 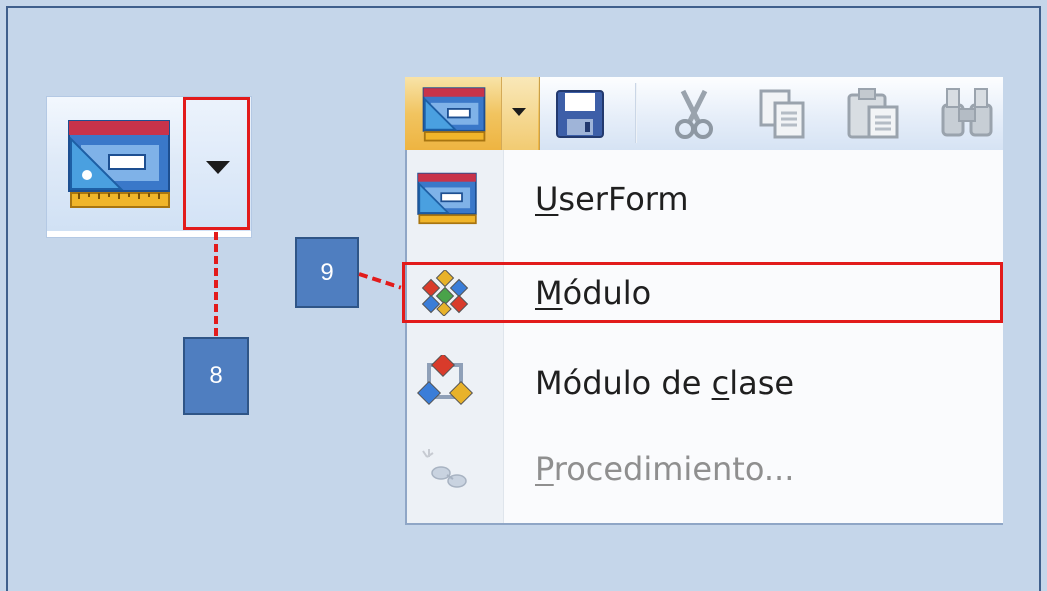 What do you see at coordinates (149, 234) in the screenshot?
I see `button-base-strip` at bounding box center [149, 234].